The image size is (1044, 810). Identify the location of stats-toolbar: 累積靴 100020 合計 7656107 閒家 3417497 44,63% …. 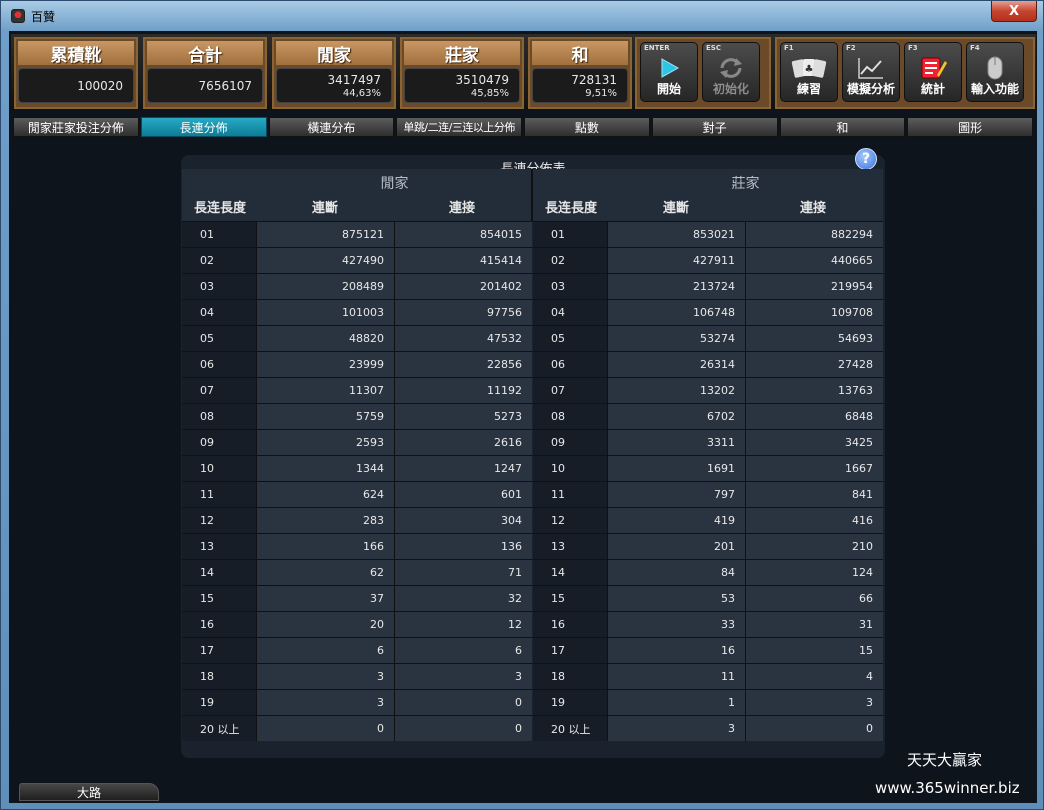
(523, 72).